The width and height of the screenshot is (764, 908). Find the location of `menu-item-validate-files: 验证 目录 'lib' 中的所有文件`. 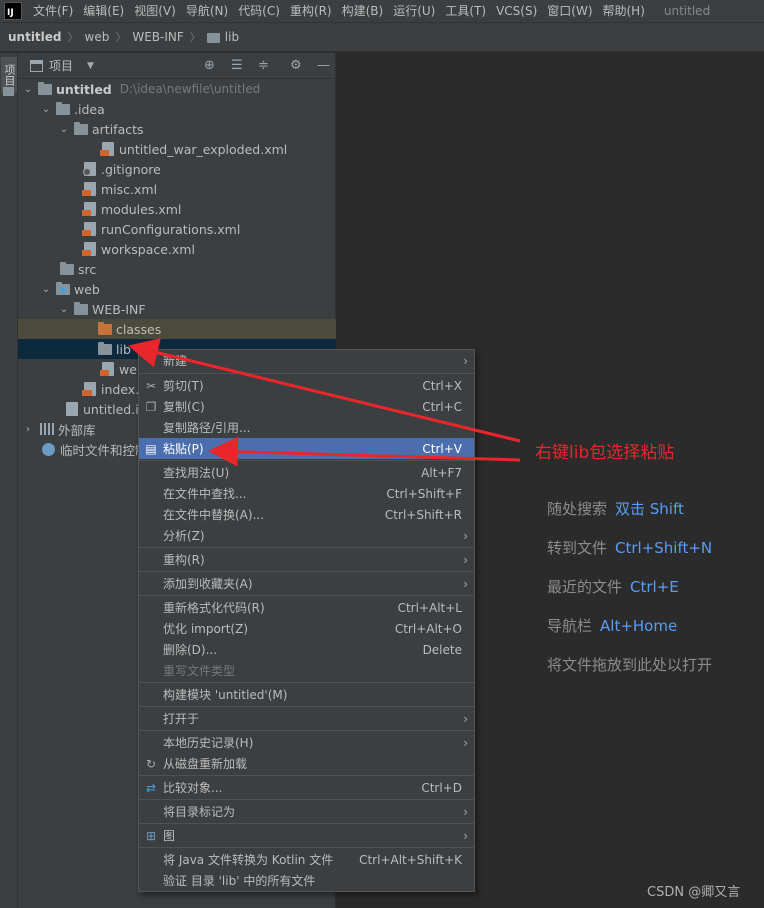

menu-item-validate-files: 验证 目录 'lib' 中的所有文件 is located at coordinates (306, 880).